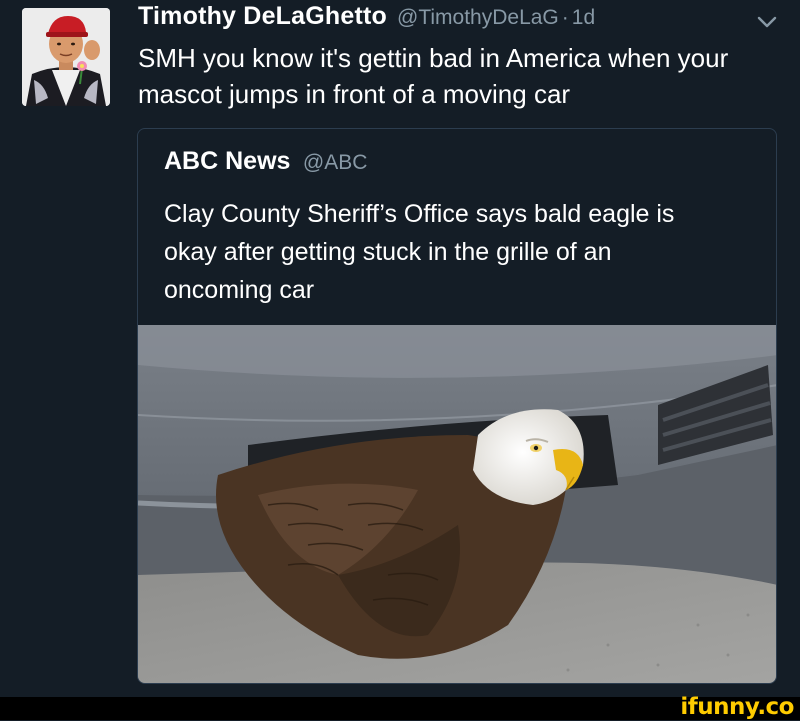 The height and width of the screenshot is (721, 800). Describe the element at coordinates (335, 162) in the screenshot. I see `quoted-author-handle: @ABC` at that location.